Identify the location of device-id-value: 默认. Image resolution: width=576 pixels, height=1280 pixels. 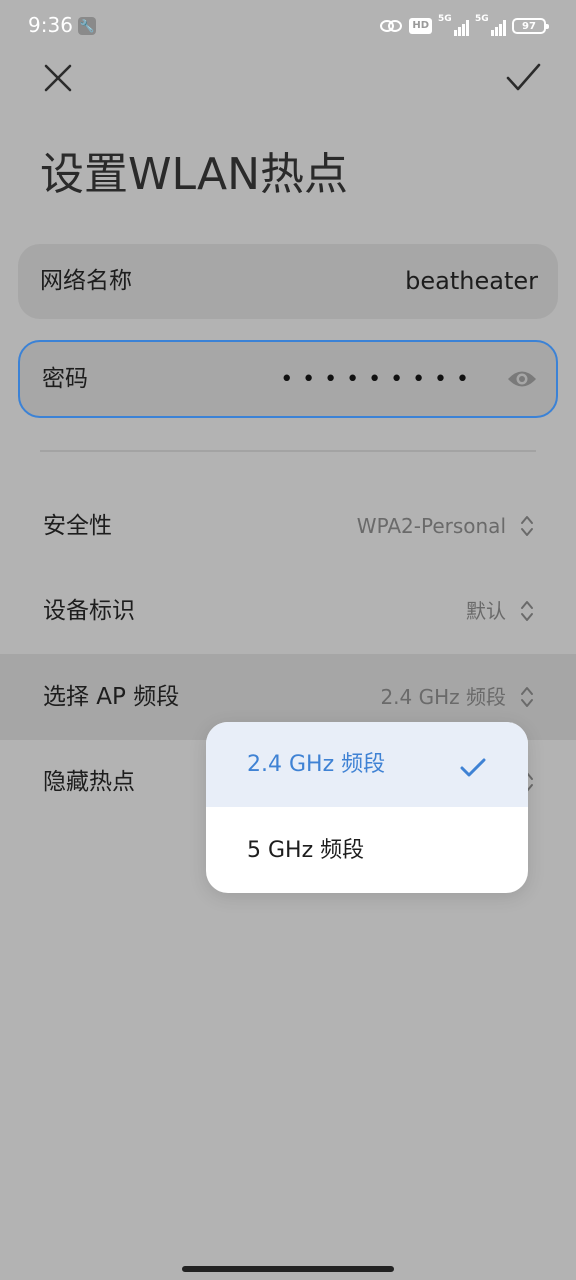
(486, 611).